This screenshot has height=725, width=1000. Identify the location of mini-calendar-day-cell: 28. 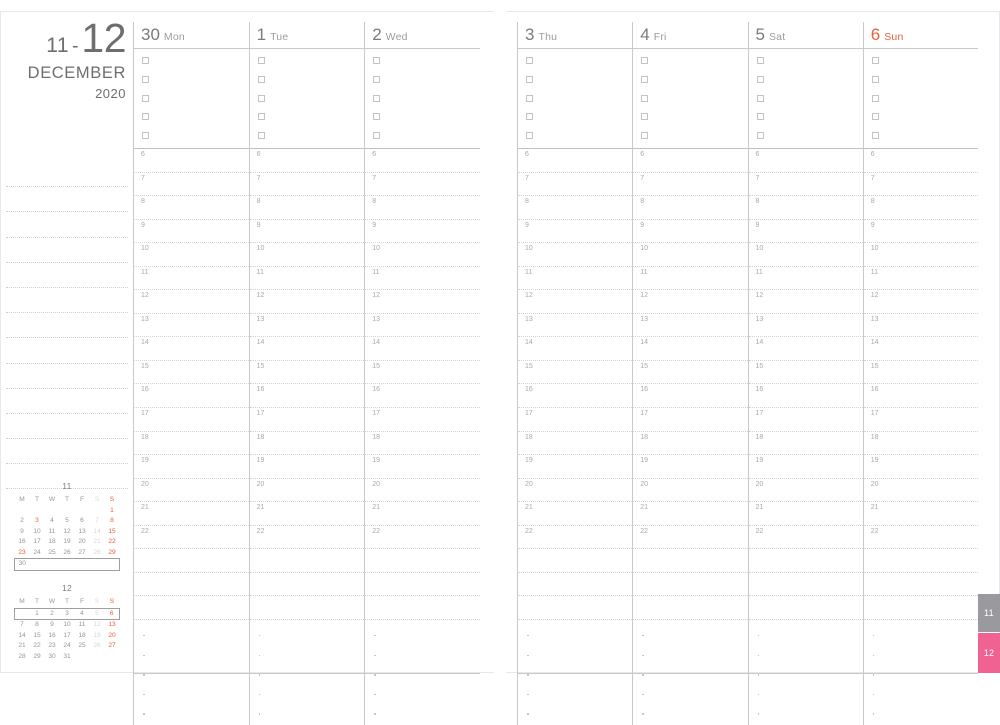
(22, 657).